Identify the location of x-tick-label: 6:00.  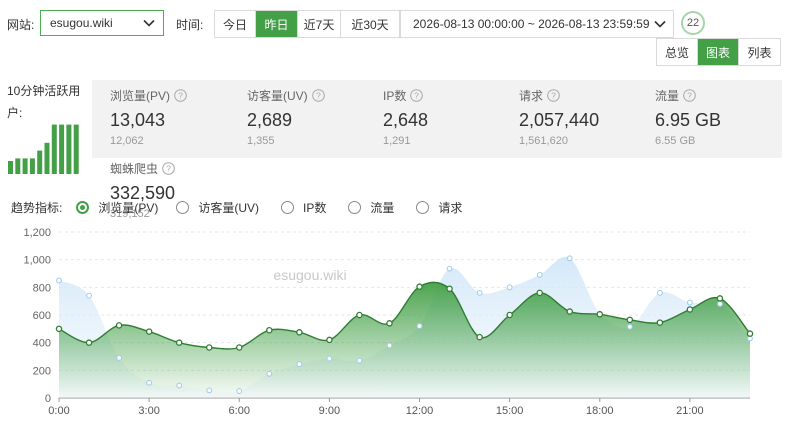
(239, 411).